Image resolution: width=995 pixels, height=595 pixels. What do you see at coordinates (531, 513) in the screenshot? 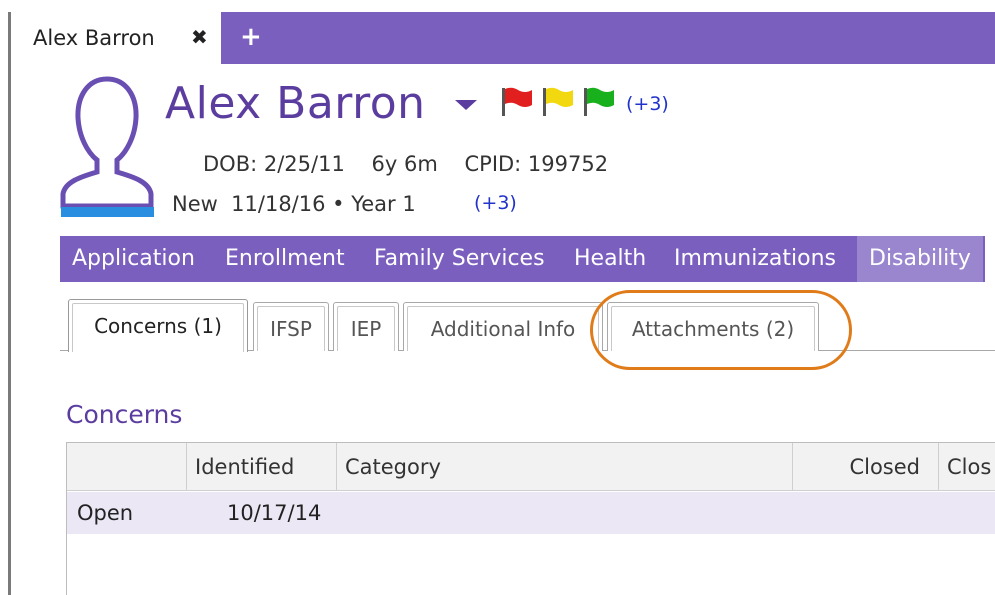
I see `table-row: Open 10/17/14` at bounding box center [531, 513].